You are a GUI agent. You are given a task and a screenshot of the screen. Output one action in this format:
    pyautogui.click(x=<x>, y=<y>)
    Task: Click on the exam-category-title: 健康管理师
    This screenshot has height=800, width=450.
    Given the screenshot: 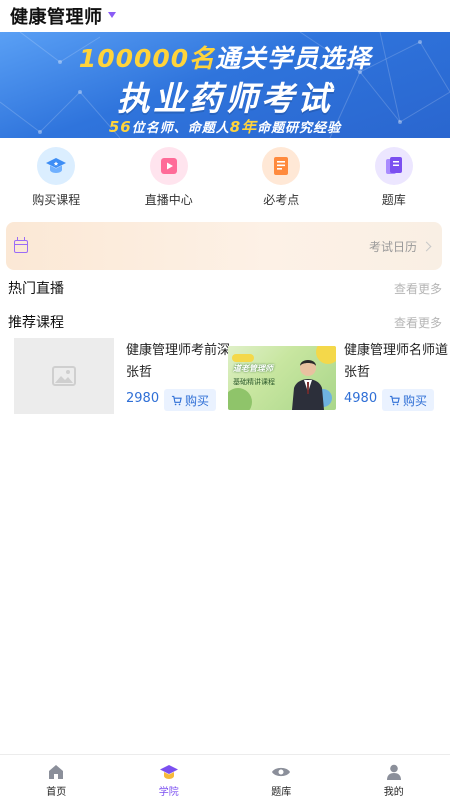 What is the action you would take?
    pyautogui.click(x=56, y=16)
    